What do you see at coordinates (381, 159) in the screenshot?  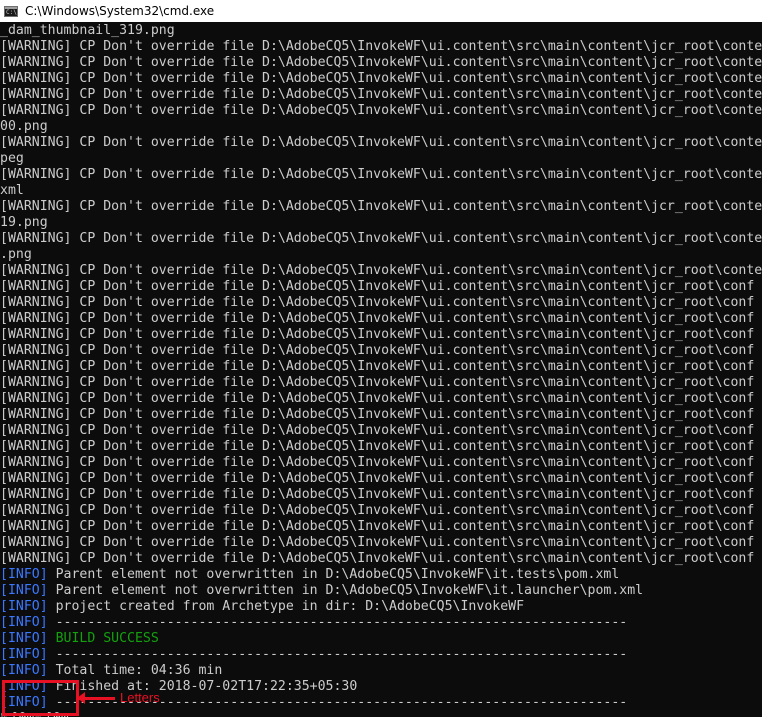 I see `console-line: peg` at bounding box center [381, 159].